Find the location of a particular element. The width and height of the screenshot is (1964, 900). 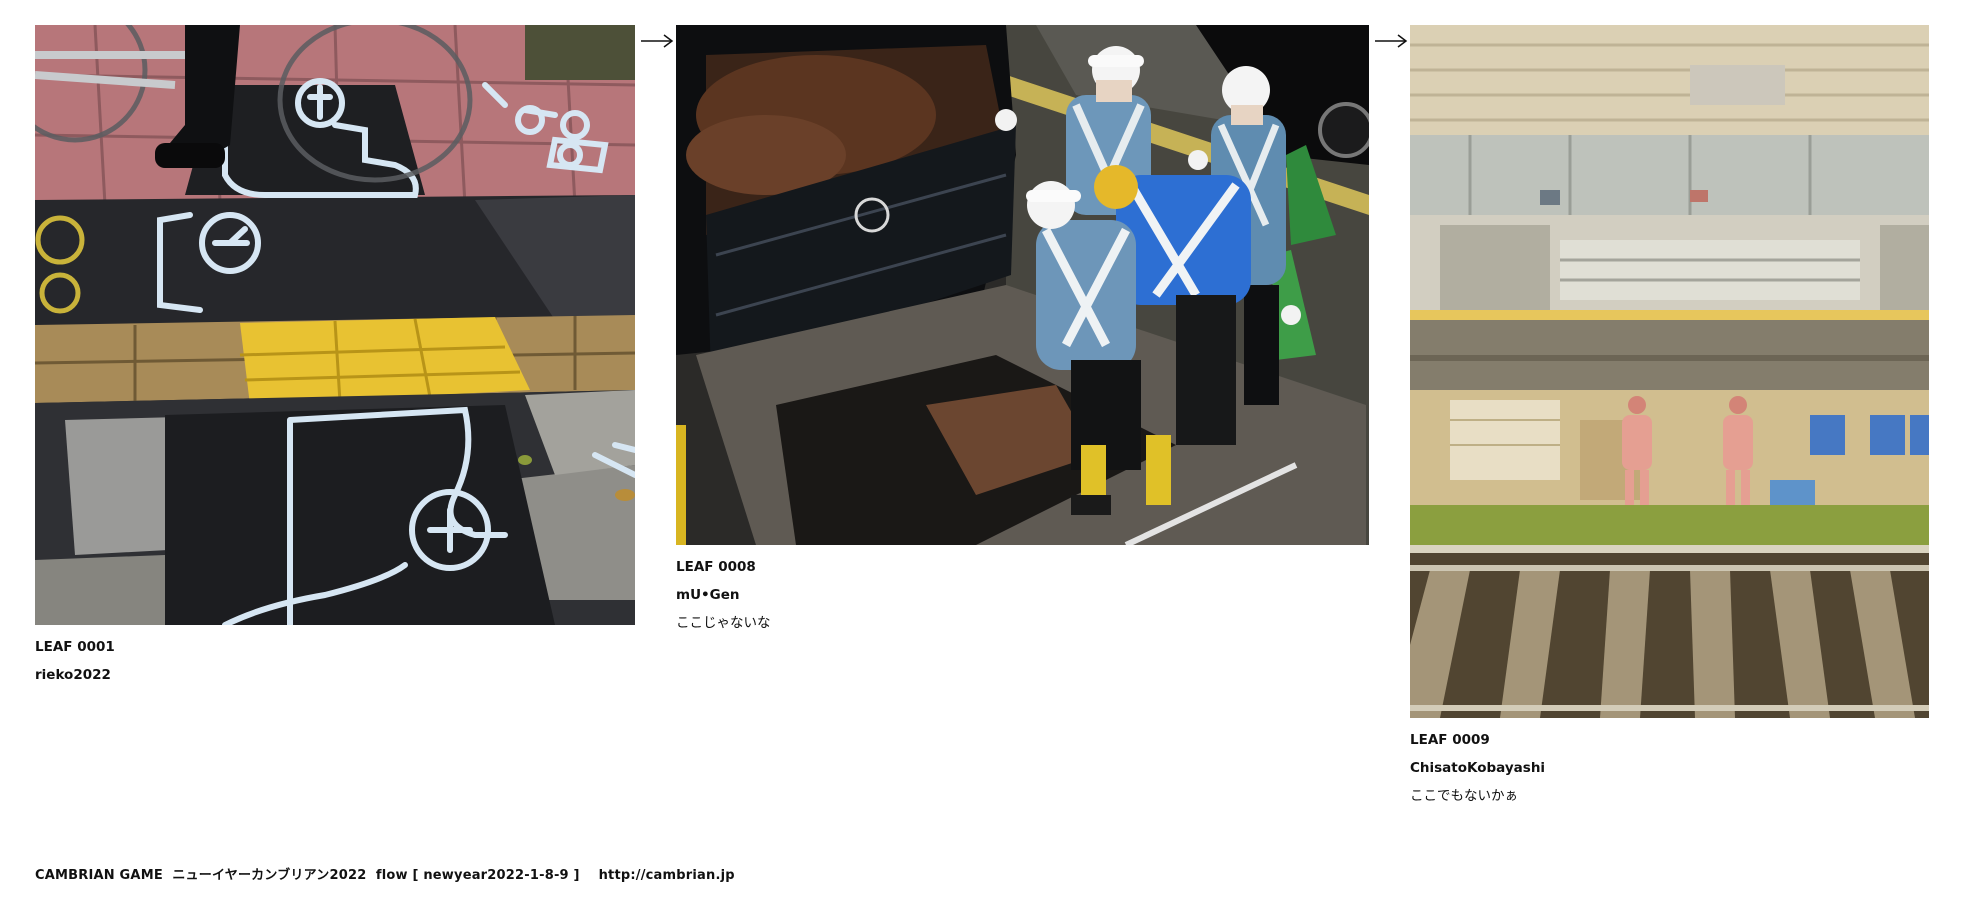

leaf-caption-0009: LEAF 0009 ChisatoKobayashi ここでもないかぁ is located at coordinates (1669, 768).